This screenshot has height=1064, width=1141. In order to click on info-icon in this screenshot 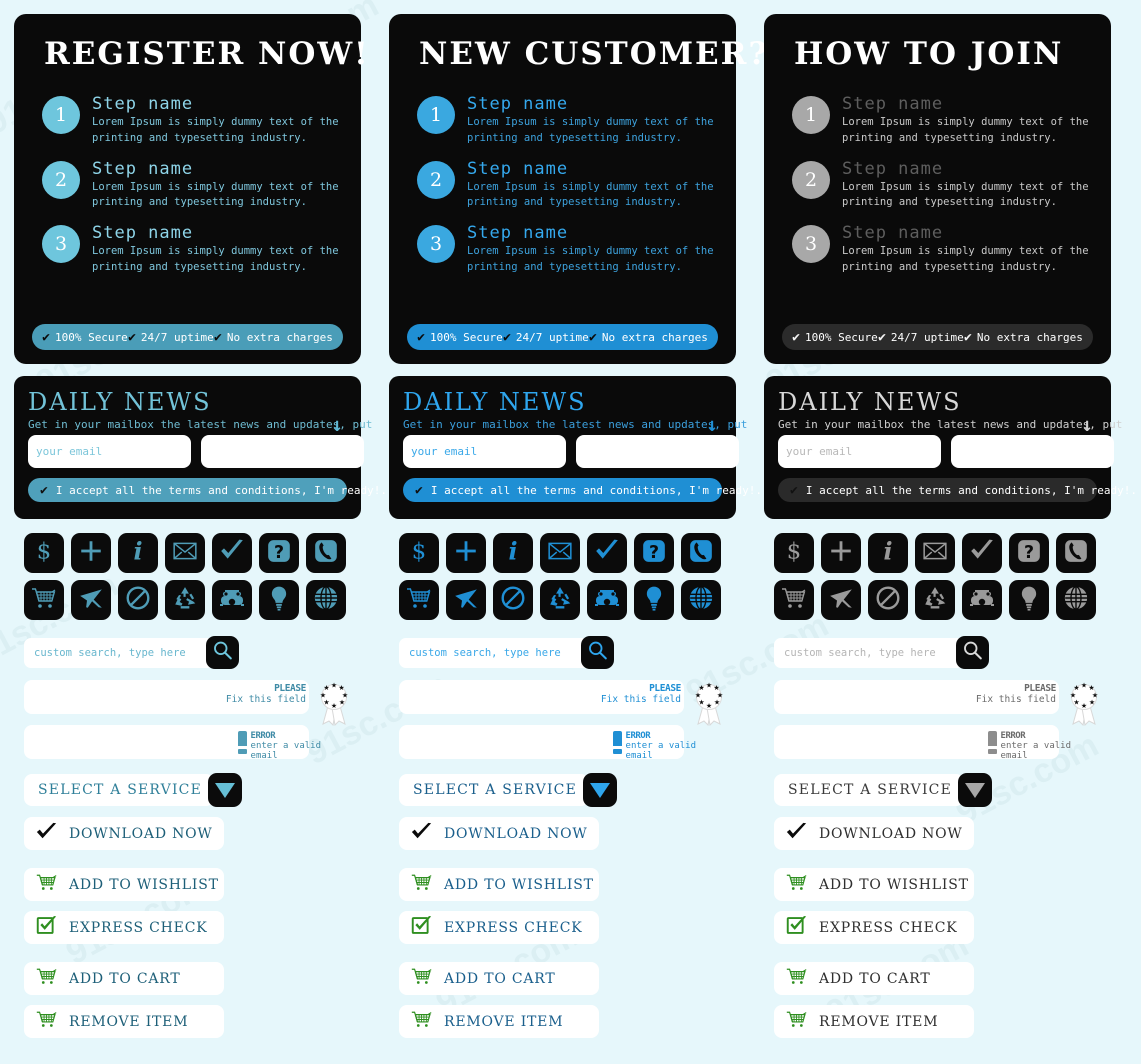, I will do `click(888, 553)`.